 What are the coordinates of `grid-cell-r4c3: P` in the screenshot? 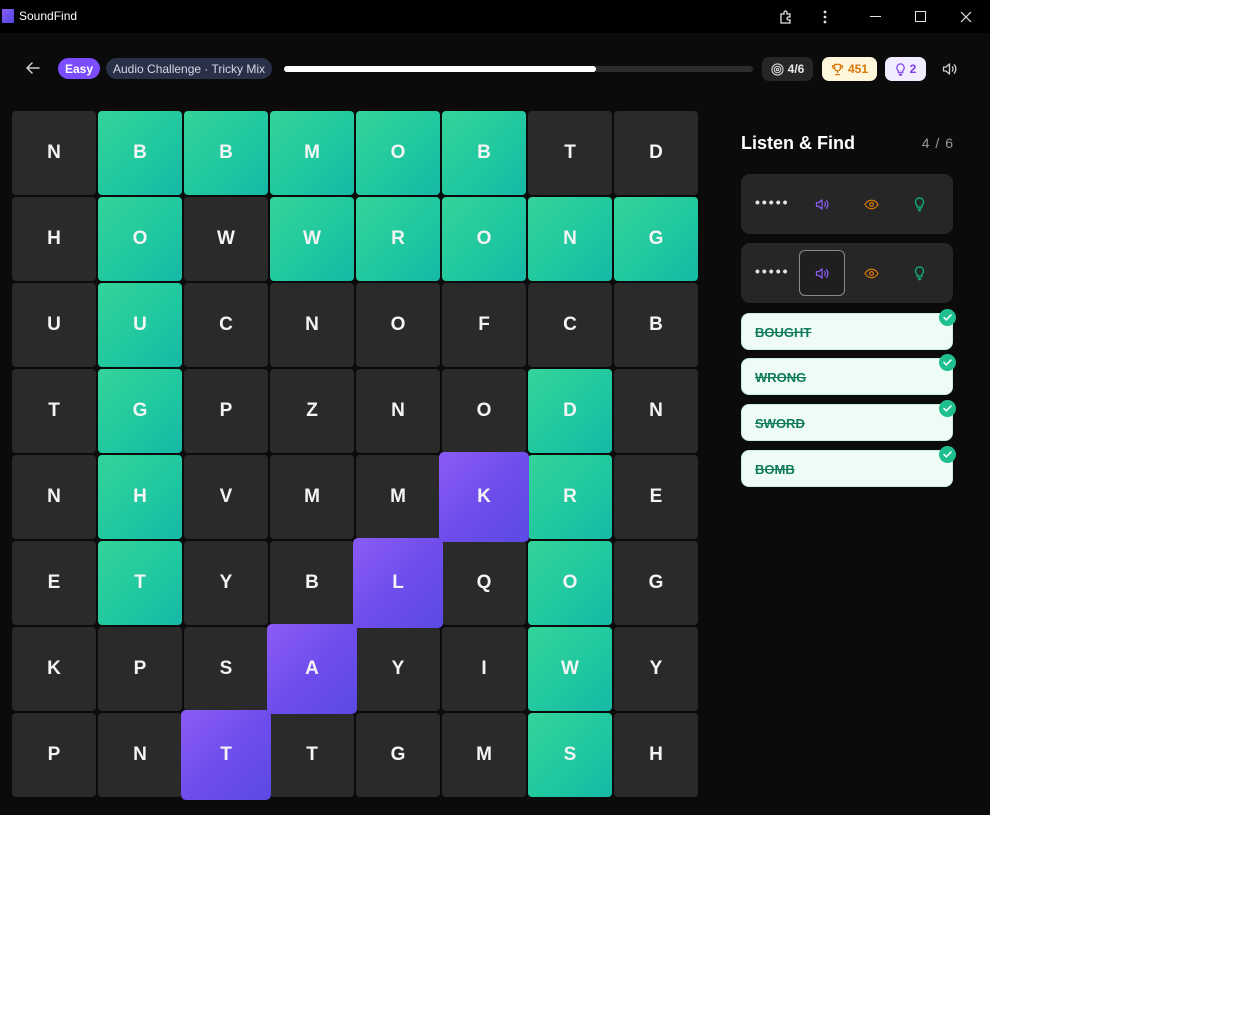 It's located at (226, 411).